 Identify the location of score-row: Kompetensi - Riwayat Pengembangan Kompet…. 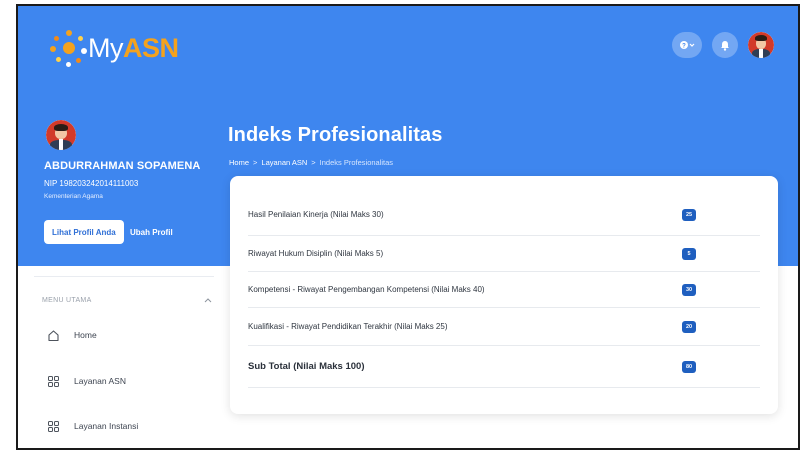
(504, 290).